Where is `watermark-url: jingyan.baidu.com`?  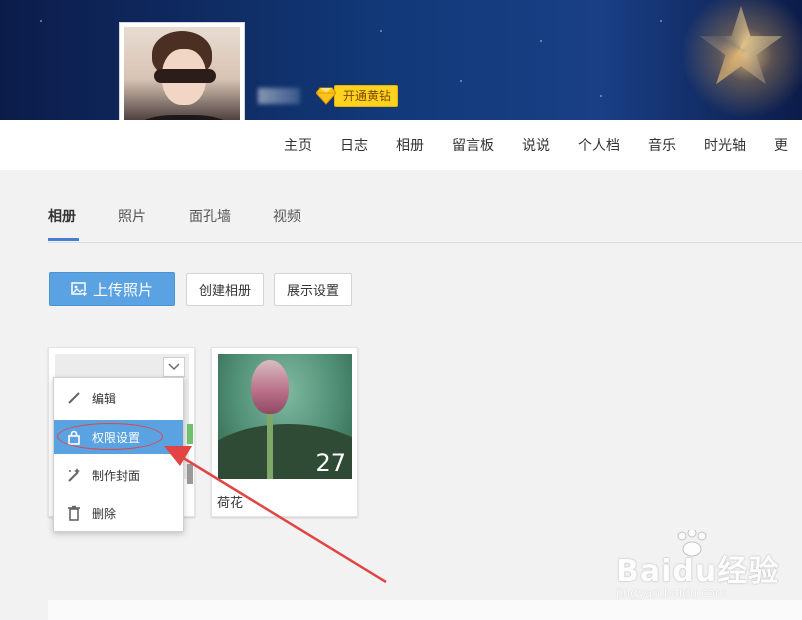 watermark-url: jingyan.baidu.com is located at coordinates (671, 593).